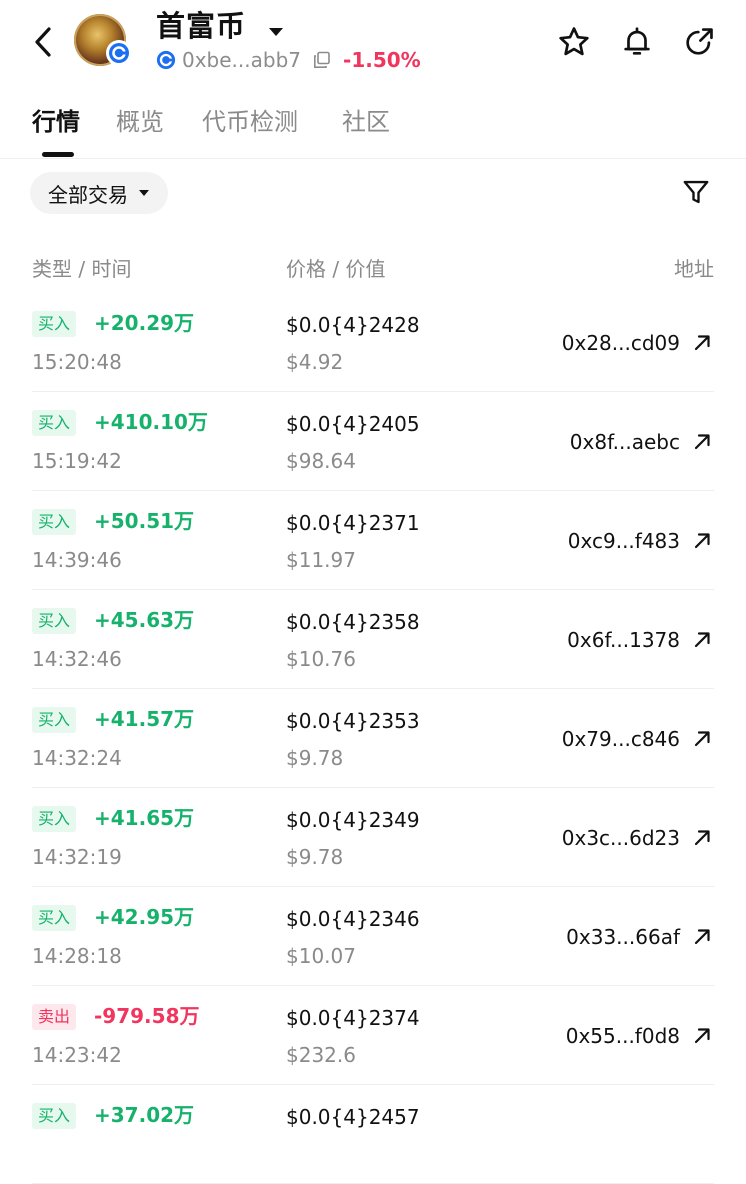 The height and width of the screenshot is (1184, 746). I want to click on trade-price: $0.0{4}2353, so click(353, 721).